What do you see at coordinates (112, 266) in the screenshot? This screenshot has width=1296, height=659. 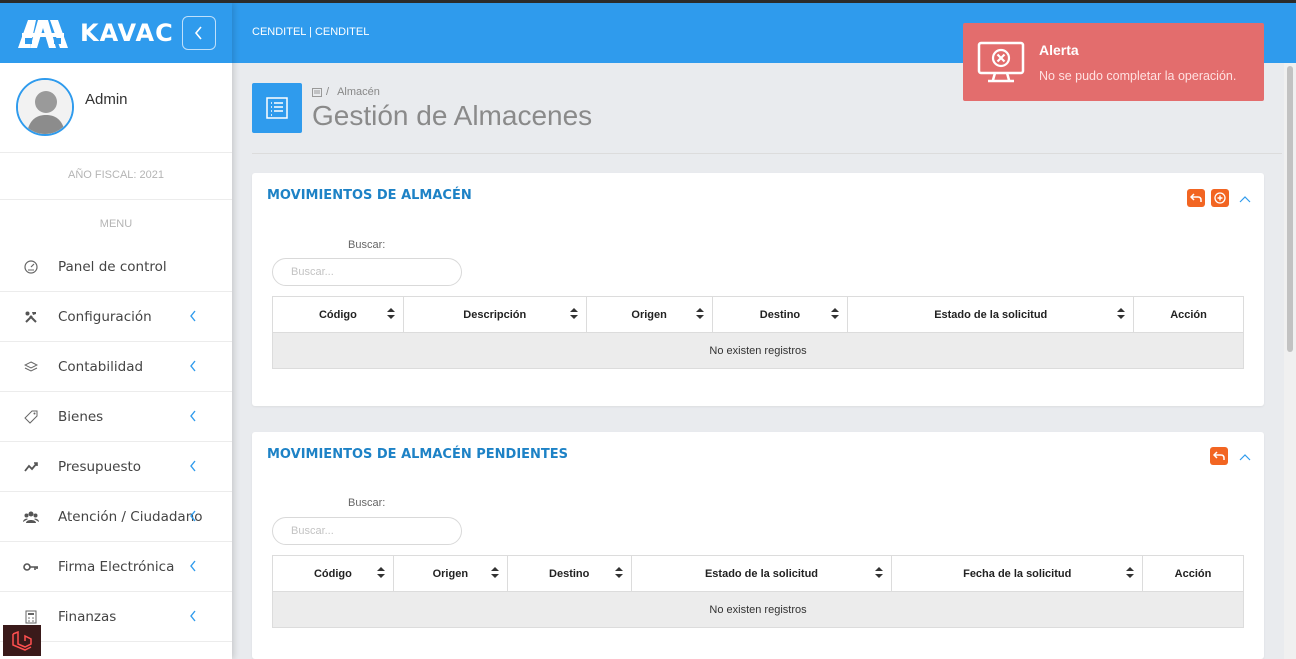 I see `sidebar-item-label: Panel de control` at bounding box center [112, 266].